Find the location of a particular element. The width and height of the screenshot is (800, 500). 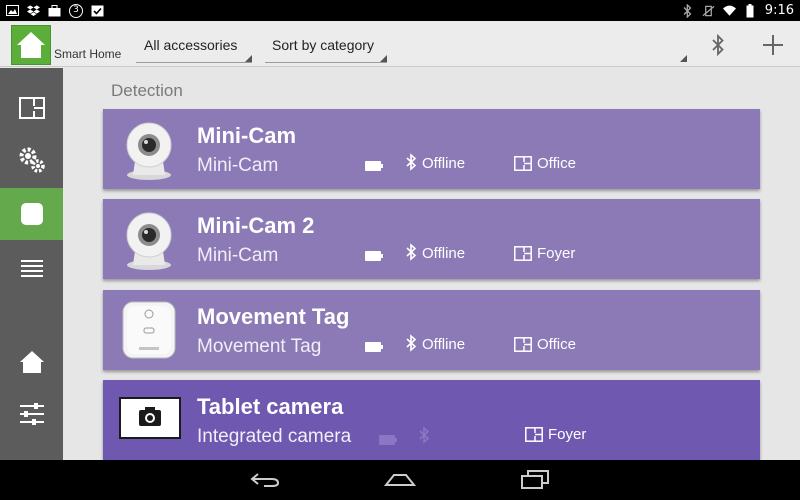

clipboard-check-icon is located at coordinates (97, 10).